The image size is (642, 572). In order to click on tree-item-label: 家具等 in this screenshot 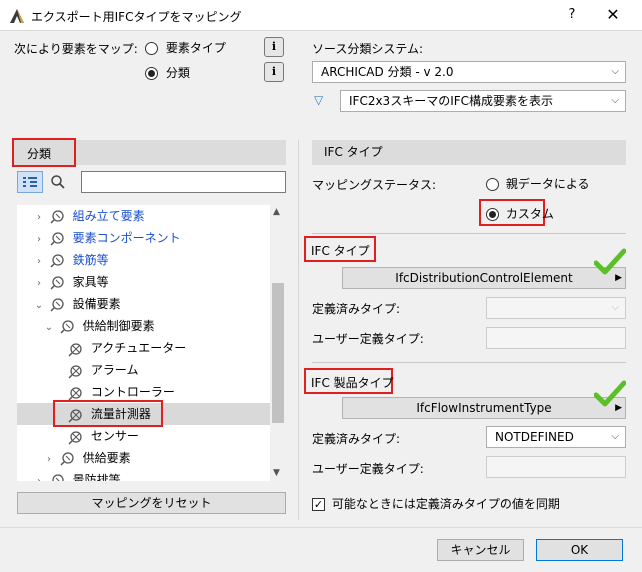, I will do `click(90, 282)`.